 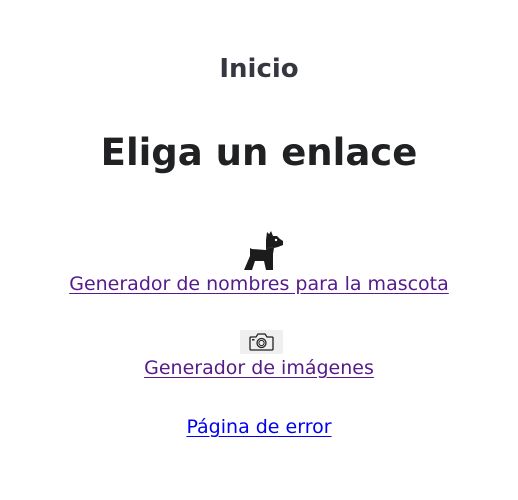 I want to click on image-generator-link: Generador de imágenes, so click(x=259, y=368).